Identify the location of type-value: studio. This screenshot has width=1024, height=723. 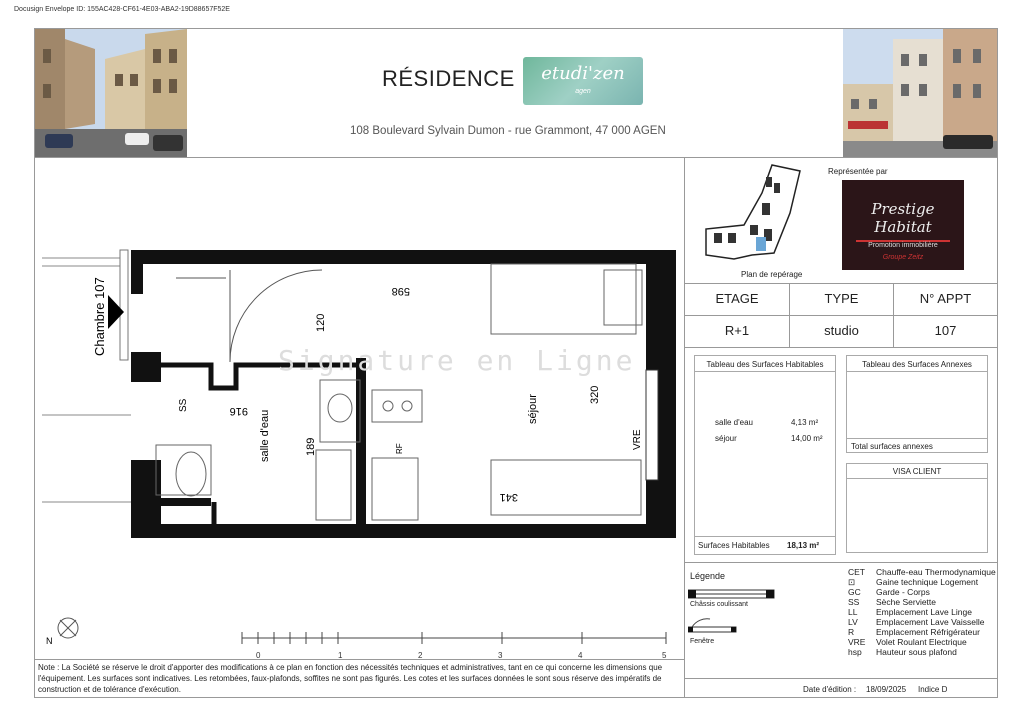
(841, 330).